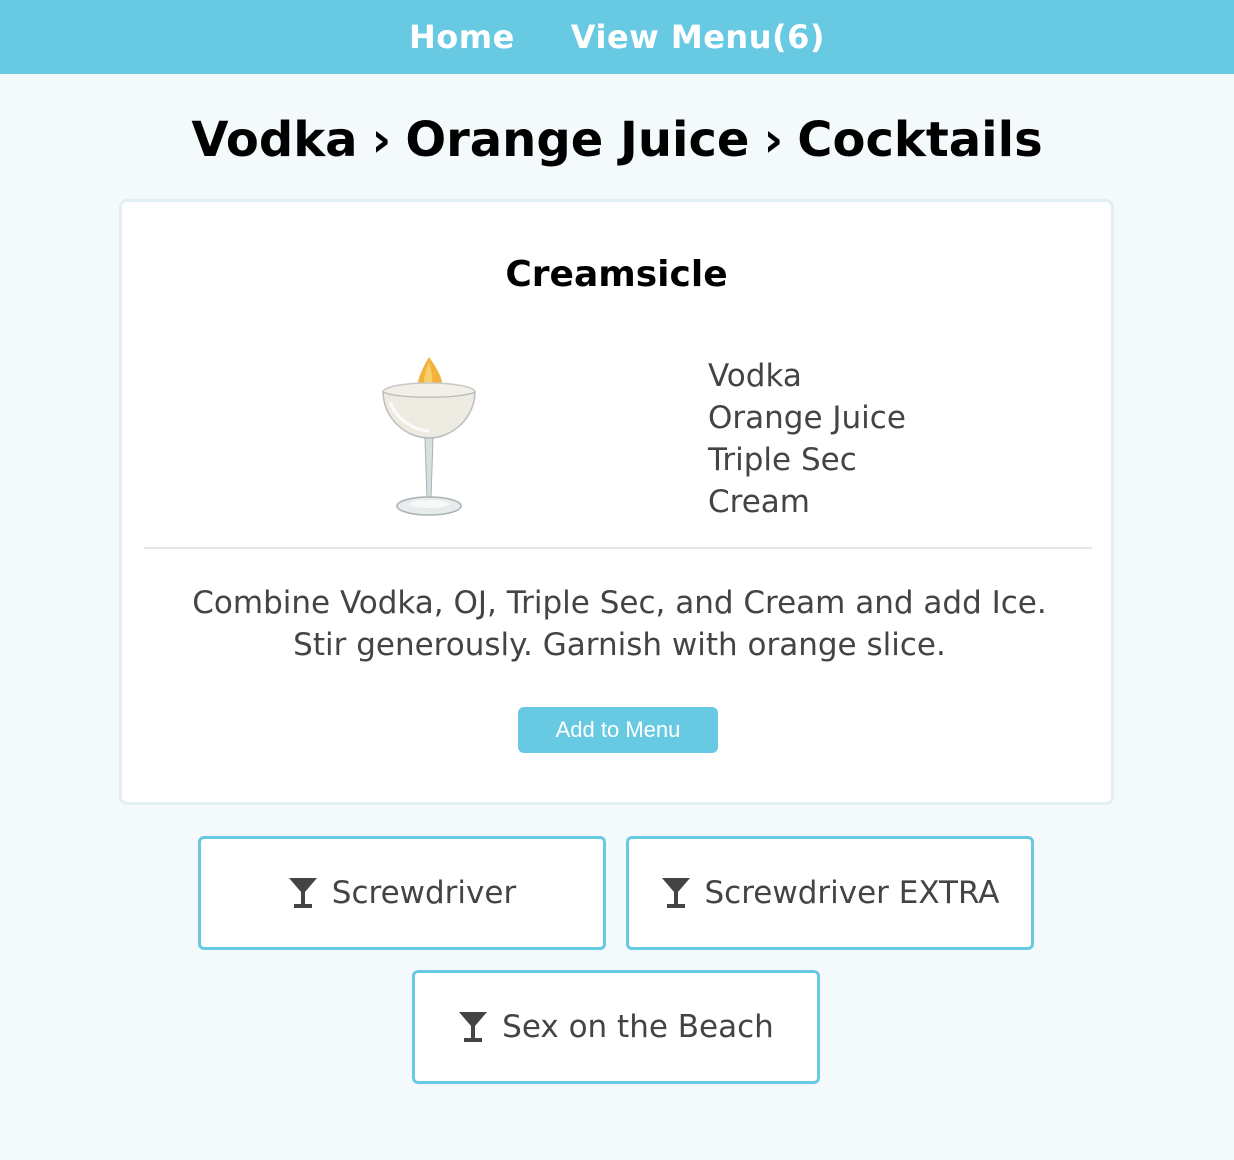 The image size is (1234, 1160). I want to click on breadcrumb-section: Cocktails, so click(920, 140).